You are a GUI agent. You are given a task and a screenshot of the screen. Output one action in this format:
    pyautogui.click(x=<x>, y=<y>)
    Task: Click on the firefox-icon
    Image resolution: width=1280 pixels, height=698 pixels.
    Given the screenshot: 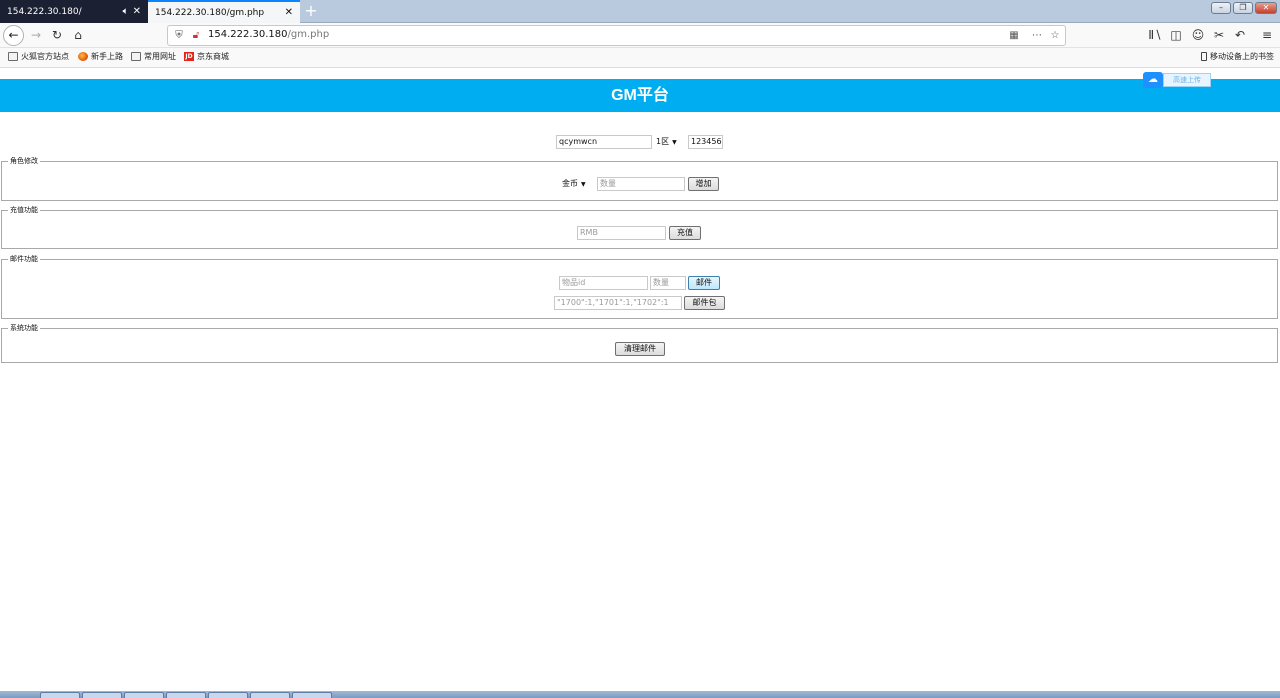 What is the action you would take?
    pyautogui.click(x=83, y=56)
    